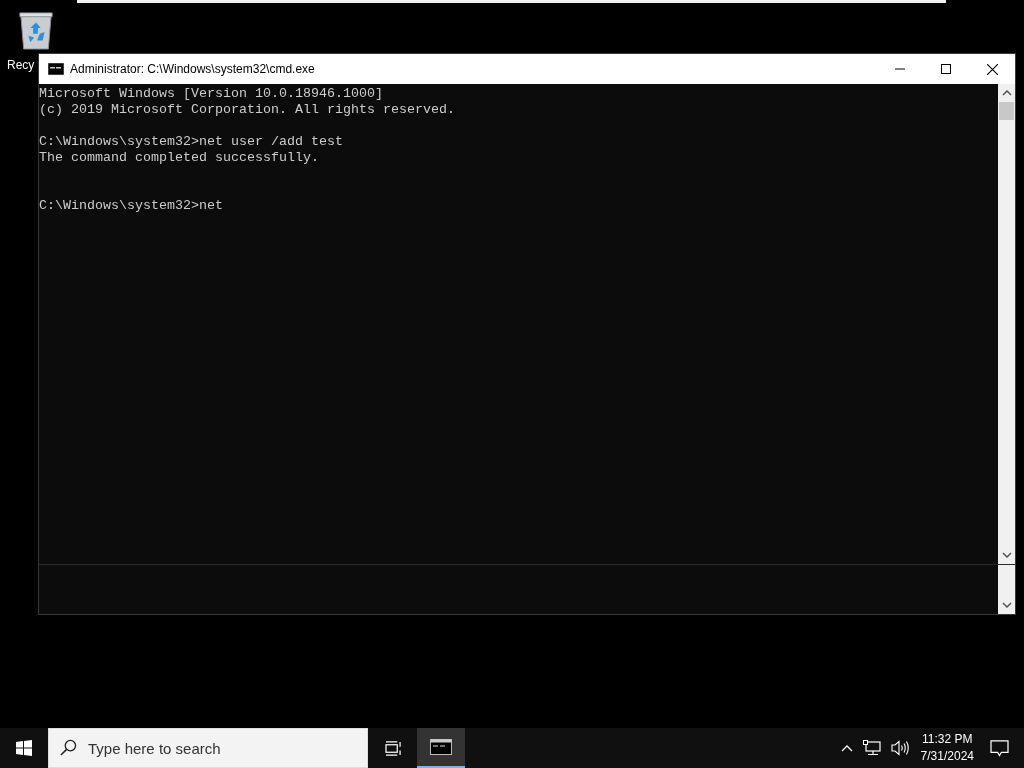  What do you see at coordinates (247, 110) in the screenshot?
I see `console-line: (c) 2019 Microsoft Corporation. All rights reserved.` at bounding box center [247, 110].